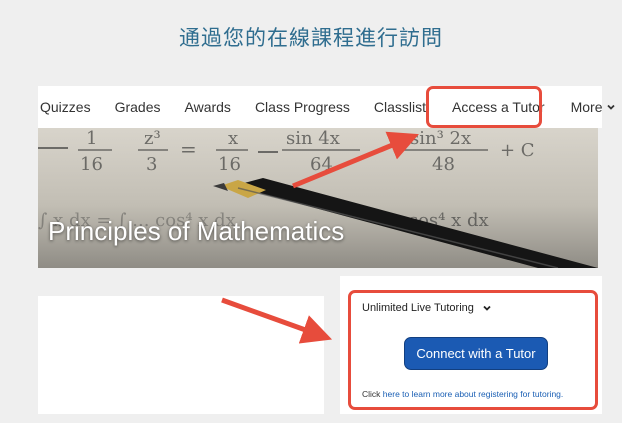 The width and height of the screenshot is (622, 423). What do you see at coordinates (440, 138) in the screenshot?
I see `formula-token: sin³ 2x` at bounding box center [440, 138].